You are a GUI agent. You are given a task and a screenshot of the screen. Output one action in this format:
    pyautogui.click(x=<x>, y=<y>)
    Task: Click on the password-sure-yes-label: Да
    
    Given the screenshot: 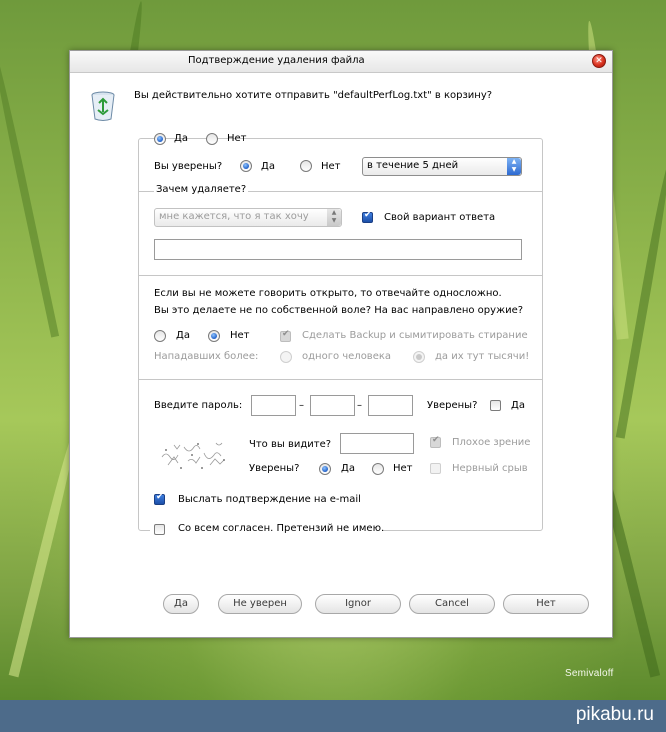 What is the action you would take?
    pyautogui.click(x=518, y=405)
    